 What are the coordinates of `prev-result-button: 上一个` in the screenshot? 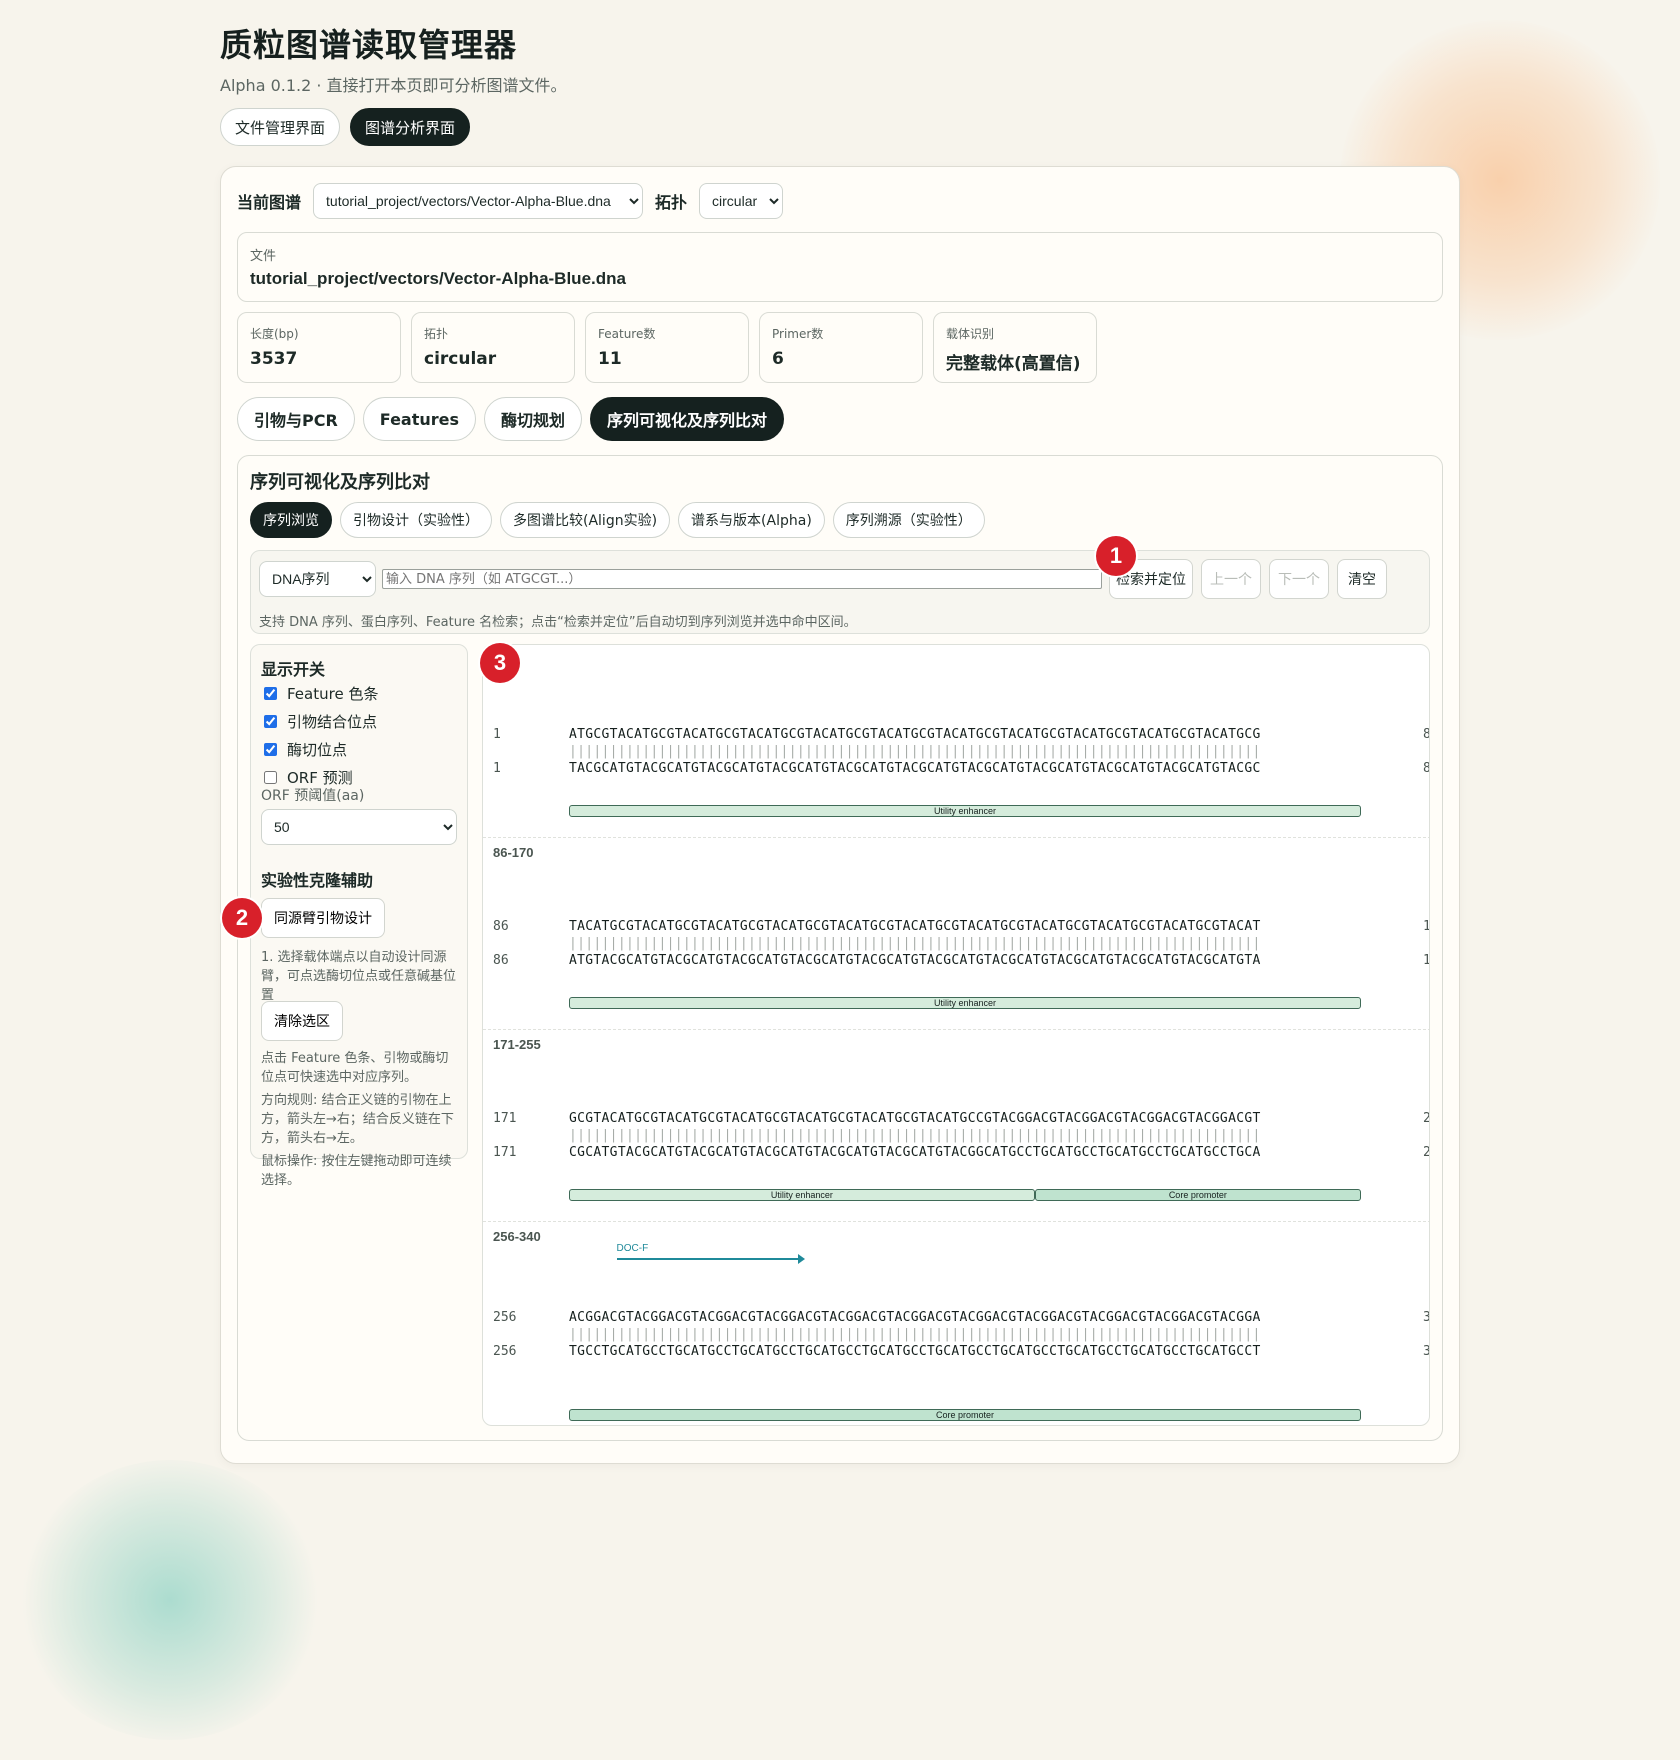 It's located at (1231, 579).